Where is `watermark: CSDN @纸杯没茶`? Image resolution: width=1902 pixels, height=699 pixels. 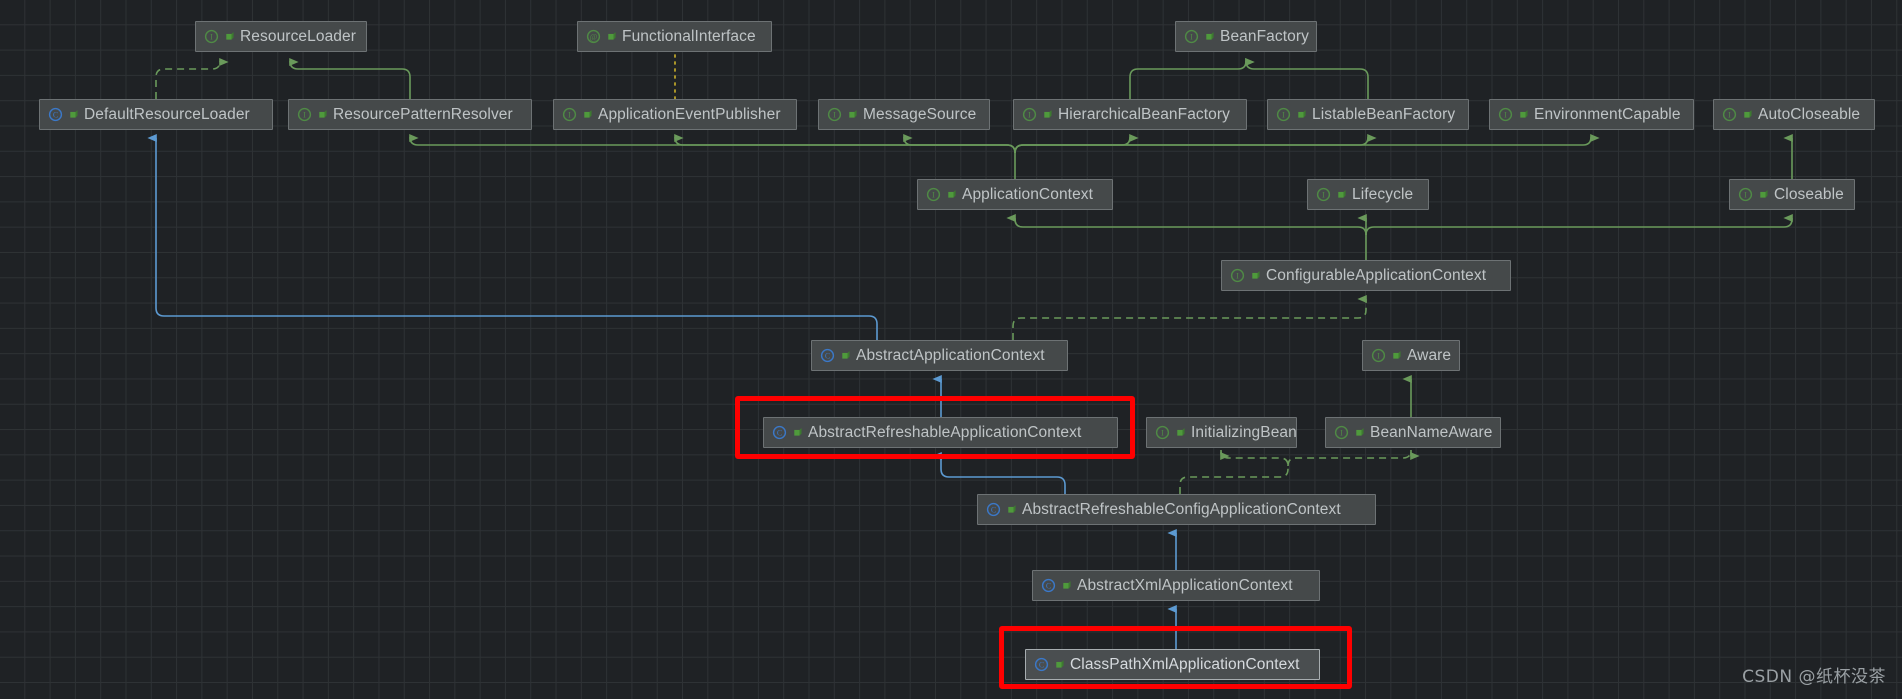 watermark: CSDN @纸杯没茶 is located at coordinates (1814, 677).